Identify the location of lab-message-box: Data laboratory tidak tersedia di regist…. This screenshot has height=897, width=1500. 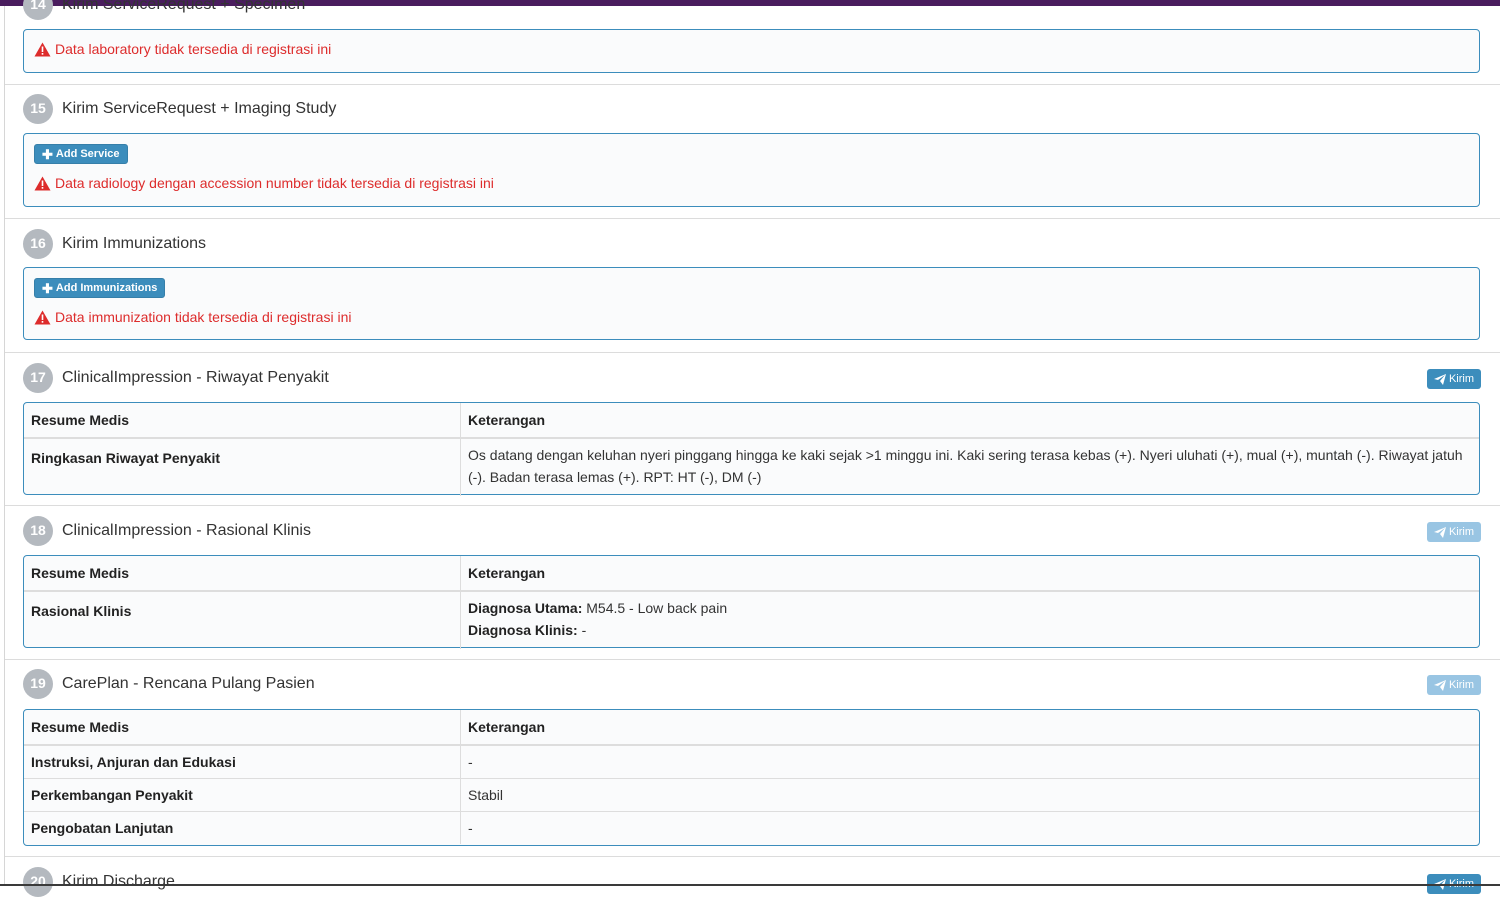
(751, 51).